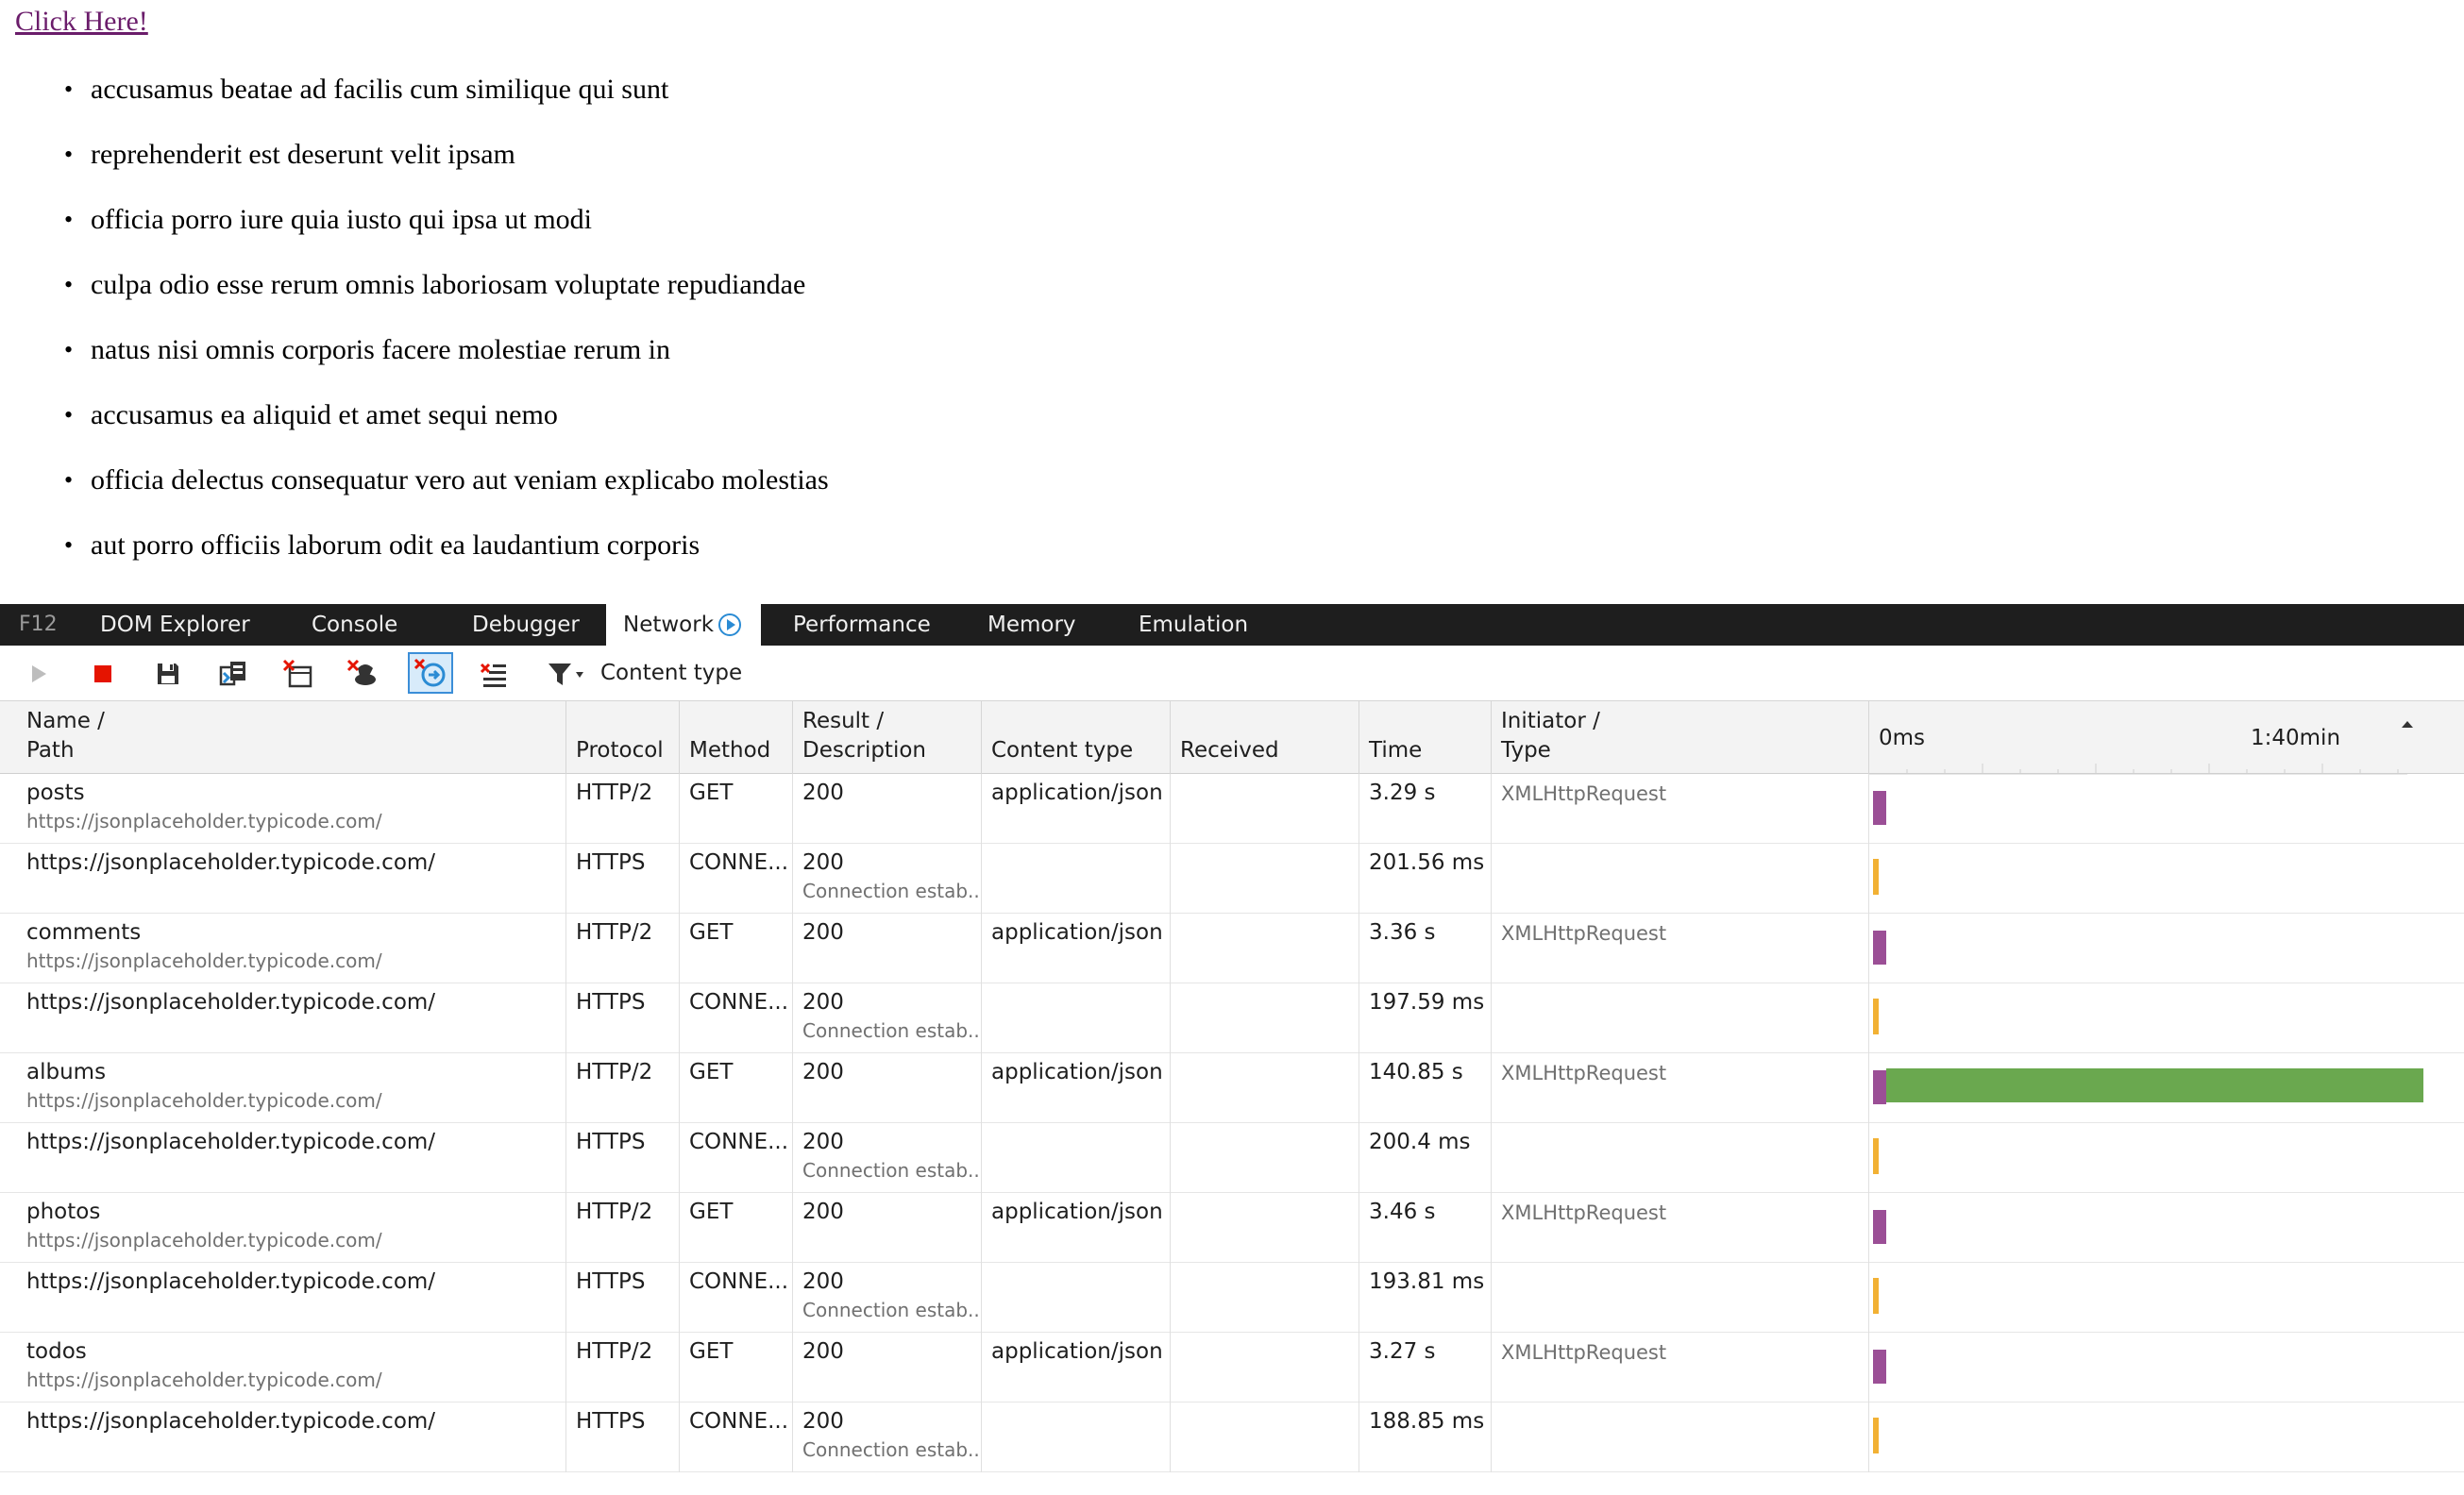  Describe the element at coordinates (38, 674) in the screenshot. I see `play-icon` at that location.